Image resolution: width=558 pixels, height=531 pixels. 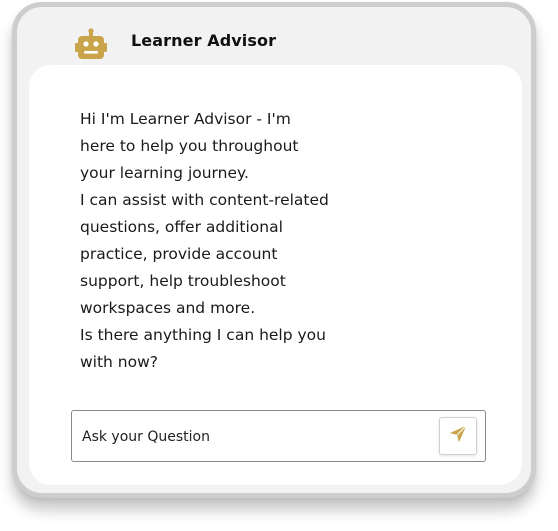 I want to click on chat-header: Learner Advisor, so click(x=274, y=36).